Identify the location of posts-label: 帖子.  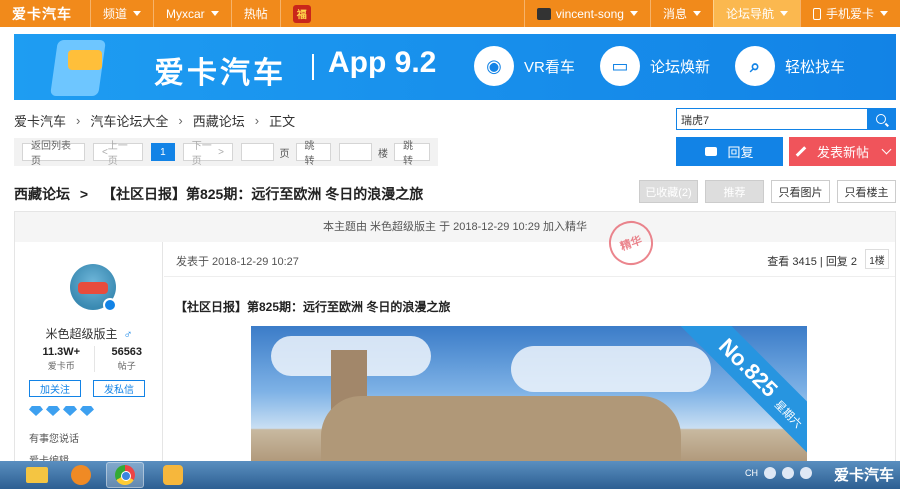
(126, 366).